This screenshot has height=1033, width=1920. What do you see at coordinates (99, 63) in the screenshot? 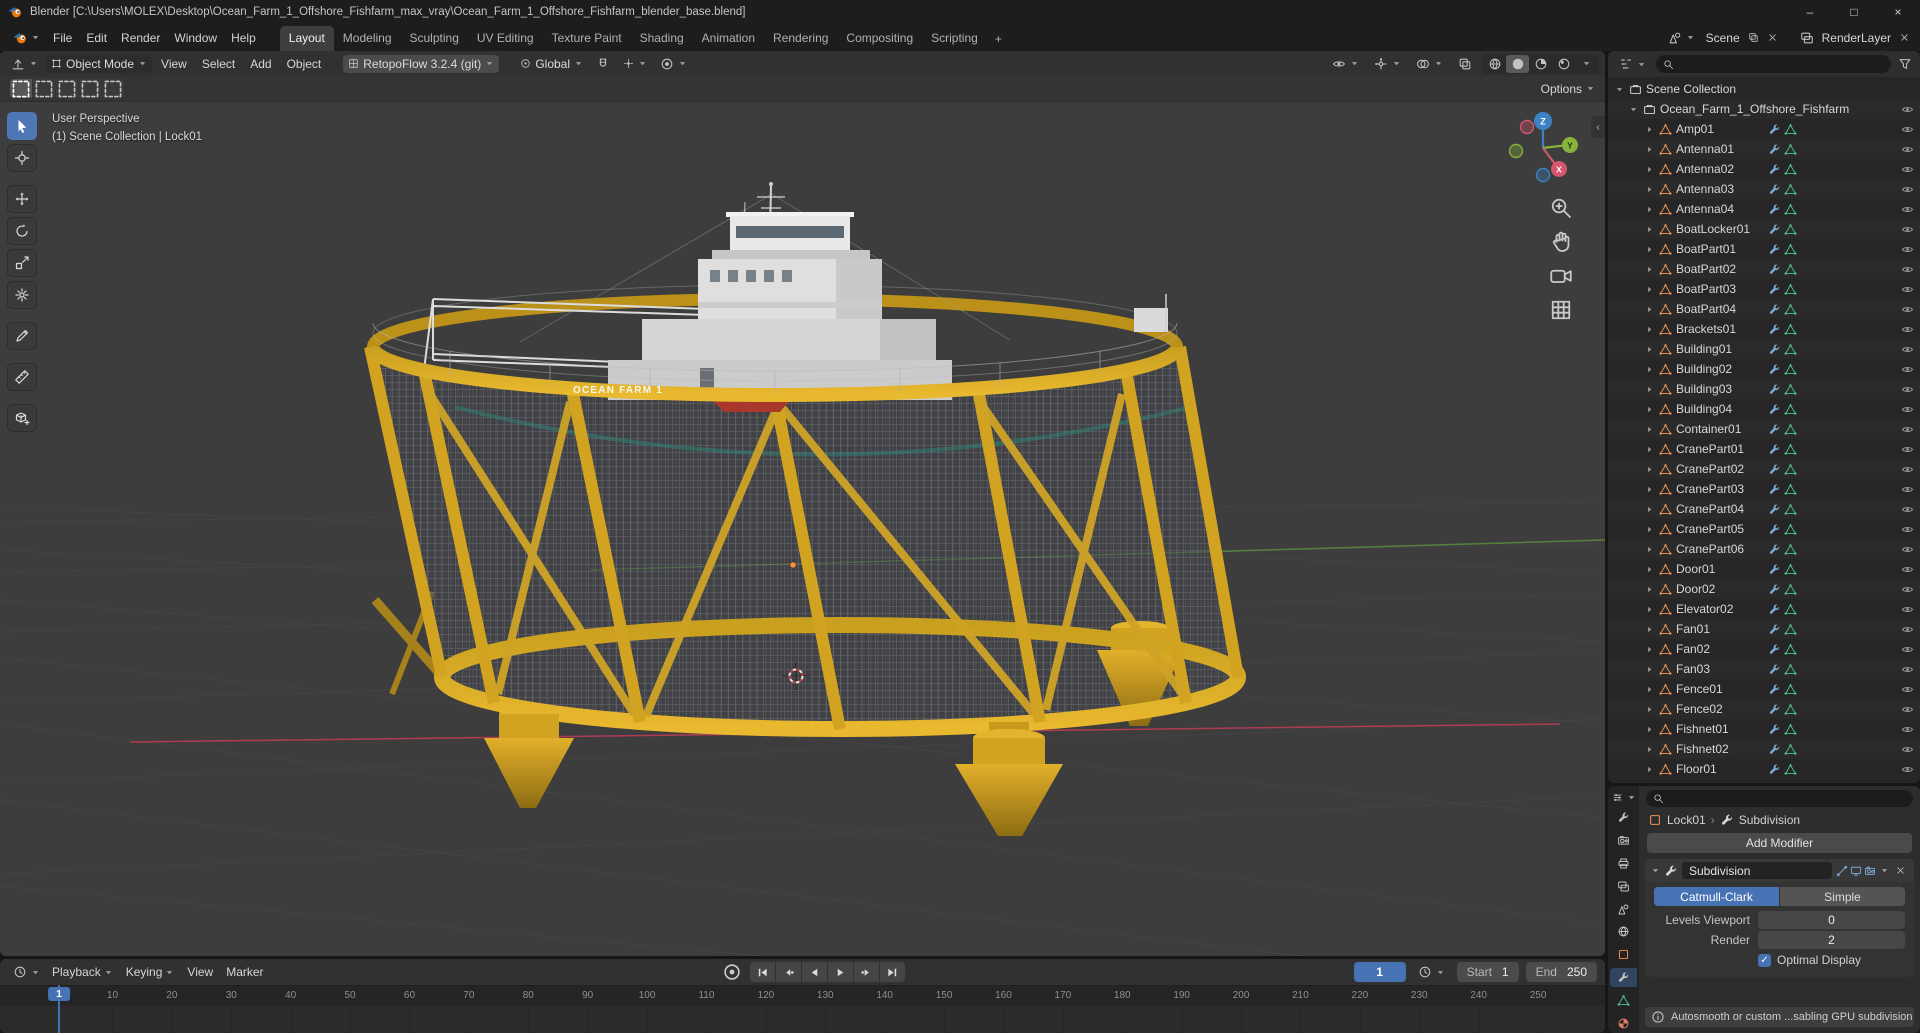
I see `mode-select: Object Mode` at bounding box center [99, 63].